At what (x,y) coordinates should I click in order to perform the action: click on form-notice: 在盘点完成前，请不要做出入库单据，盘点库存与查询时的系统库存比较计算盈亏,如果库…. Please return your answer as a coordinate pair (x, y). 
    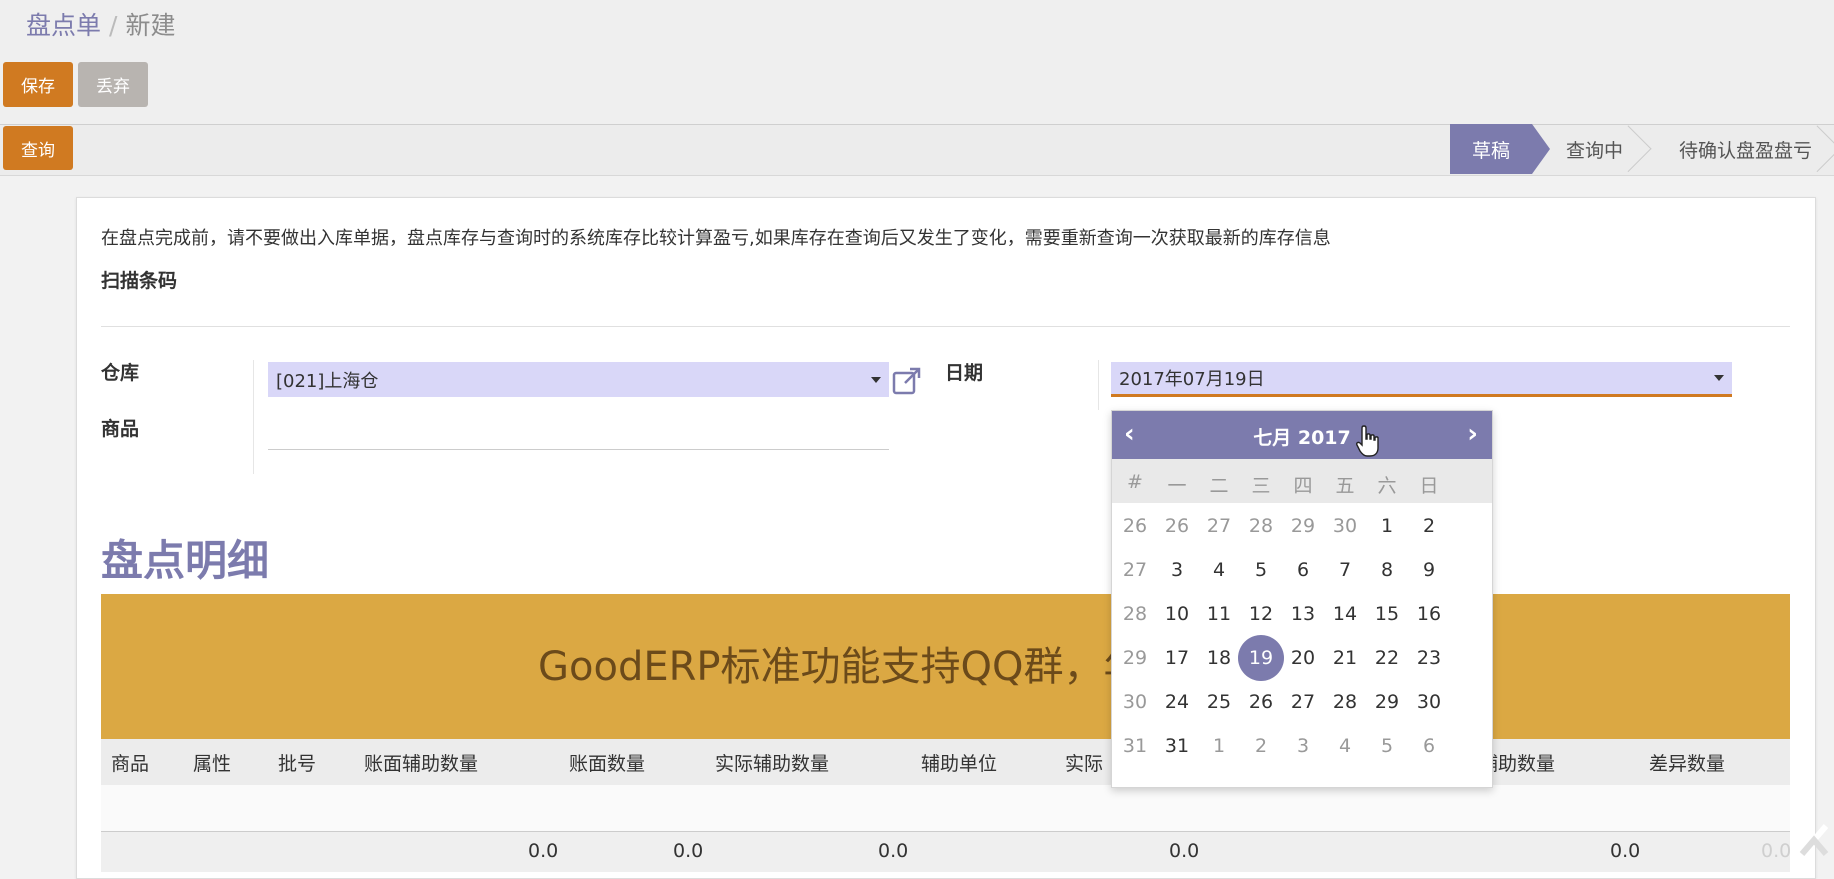
    Looking at the image, I should click on (716, 238).